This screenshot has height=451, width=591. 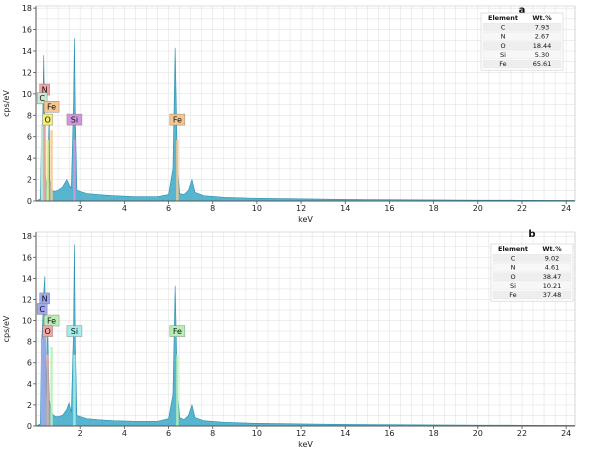 I want to click on panel-letter: b, so click(x=531, y=234).